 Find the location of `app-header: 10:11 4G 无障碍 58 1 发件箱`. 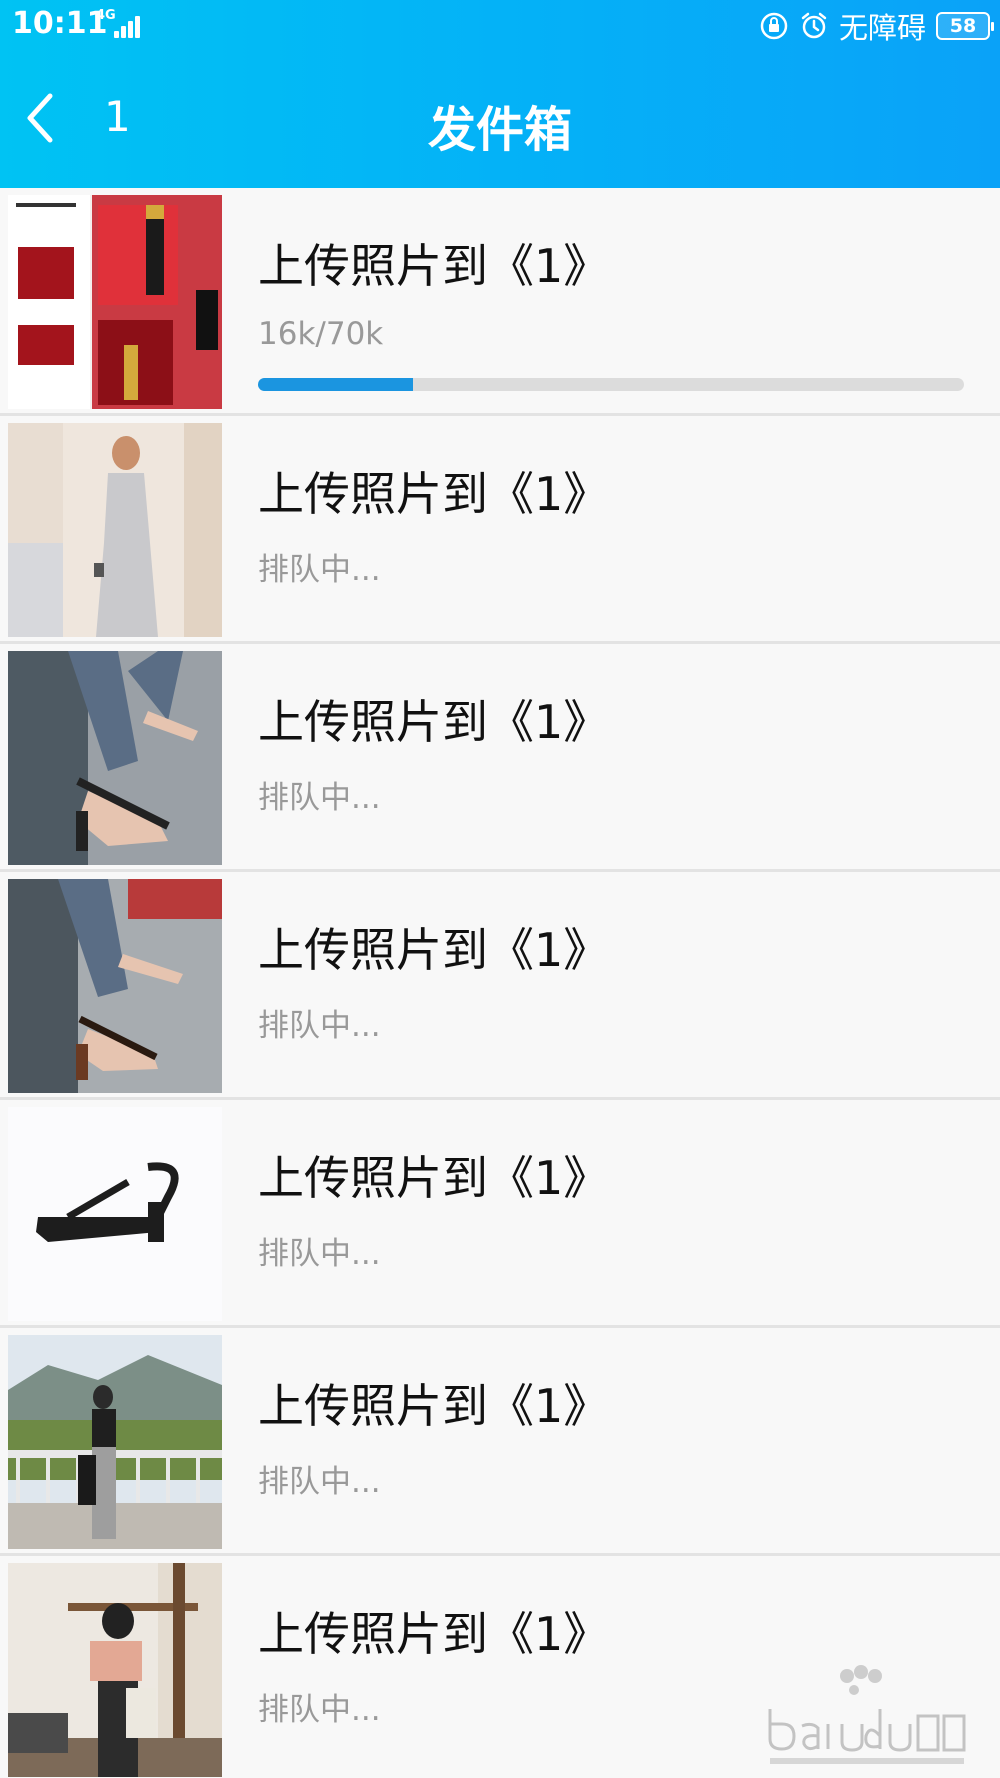

app-header: 10:11 4G 无障碍 58 1 发件箱 is located at coordinates (500, 94).